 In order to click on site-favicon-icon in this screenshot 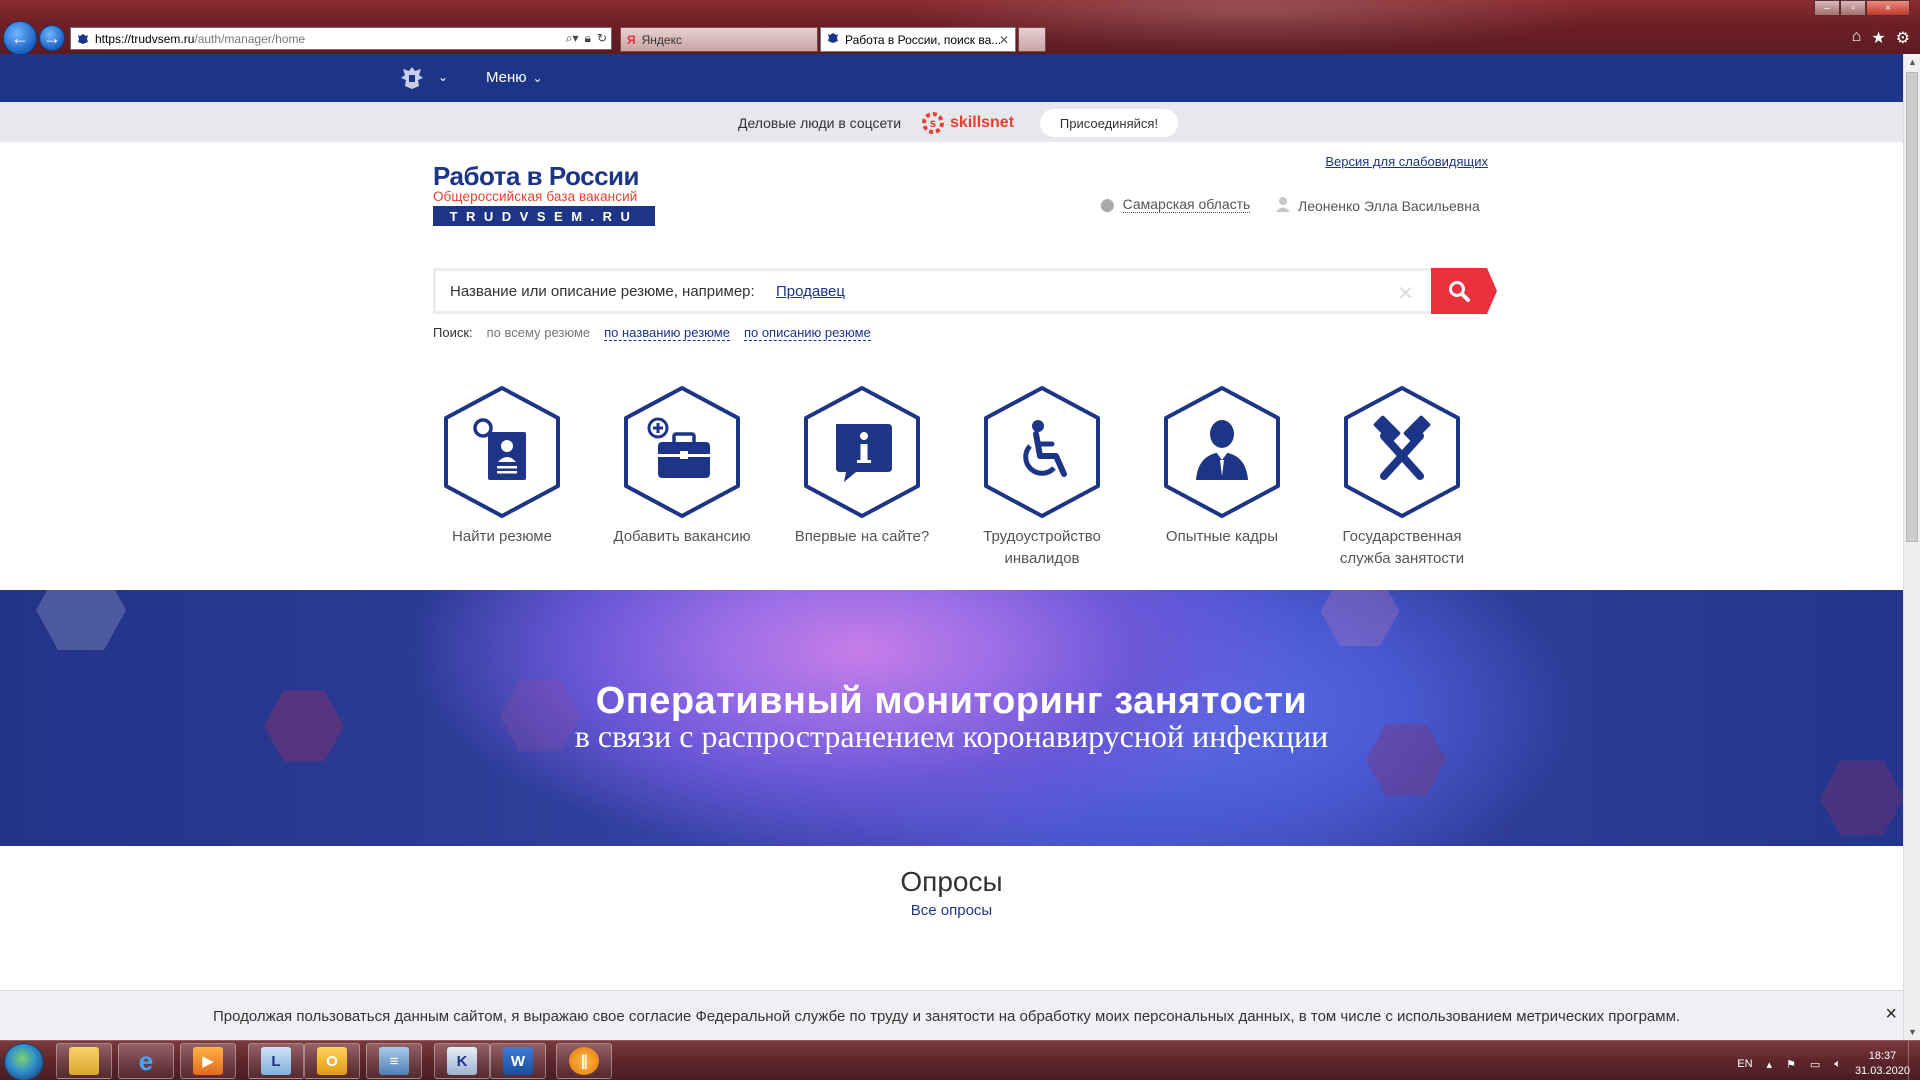, I will do `click(83, 39)`.